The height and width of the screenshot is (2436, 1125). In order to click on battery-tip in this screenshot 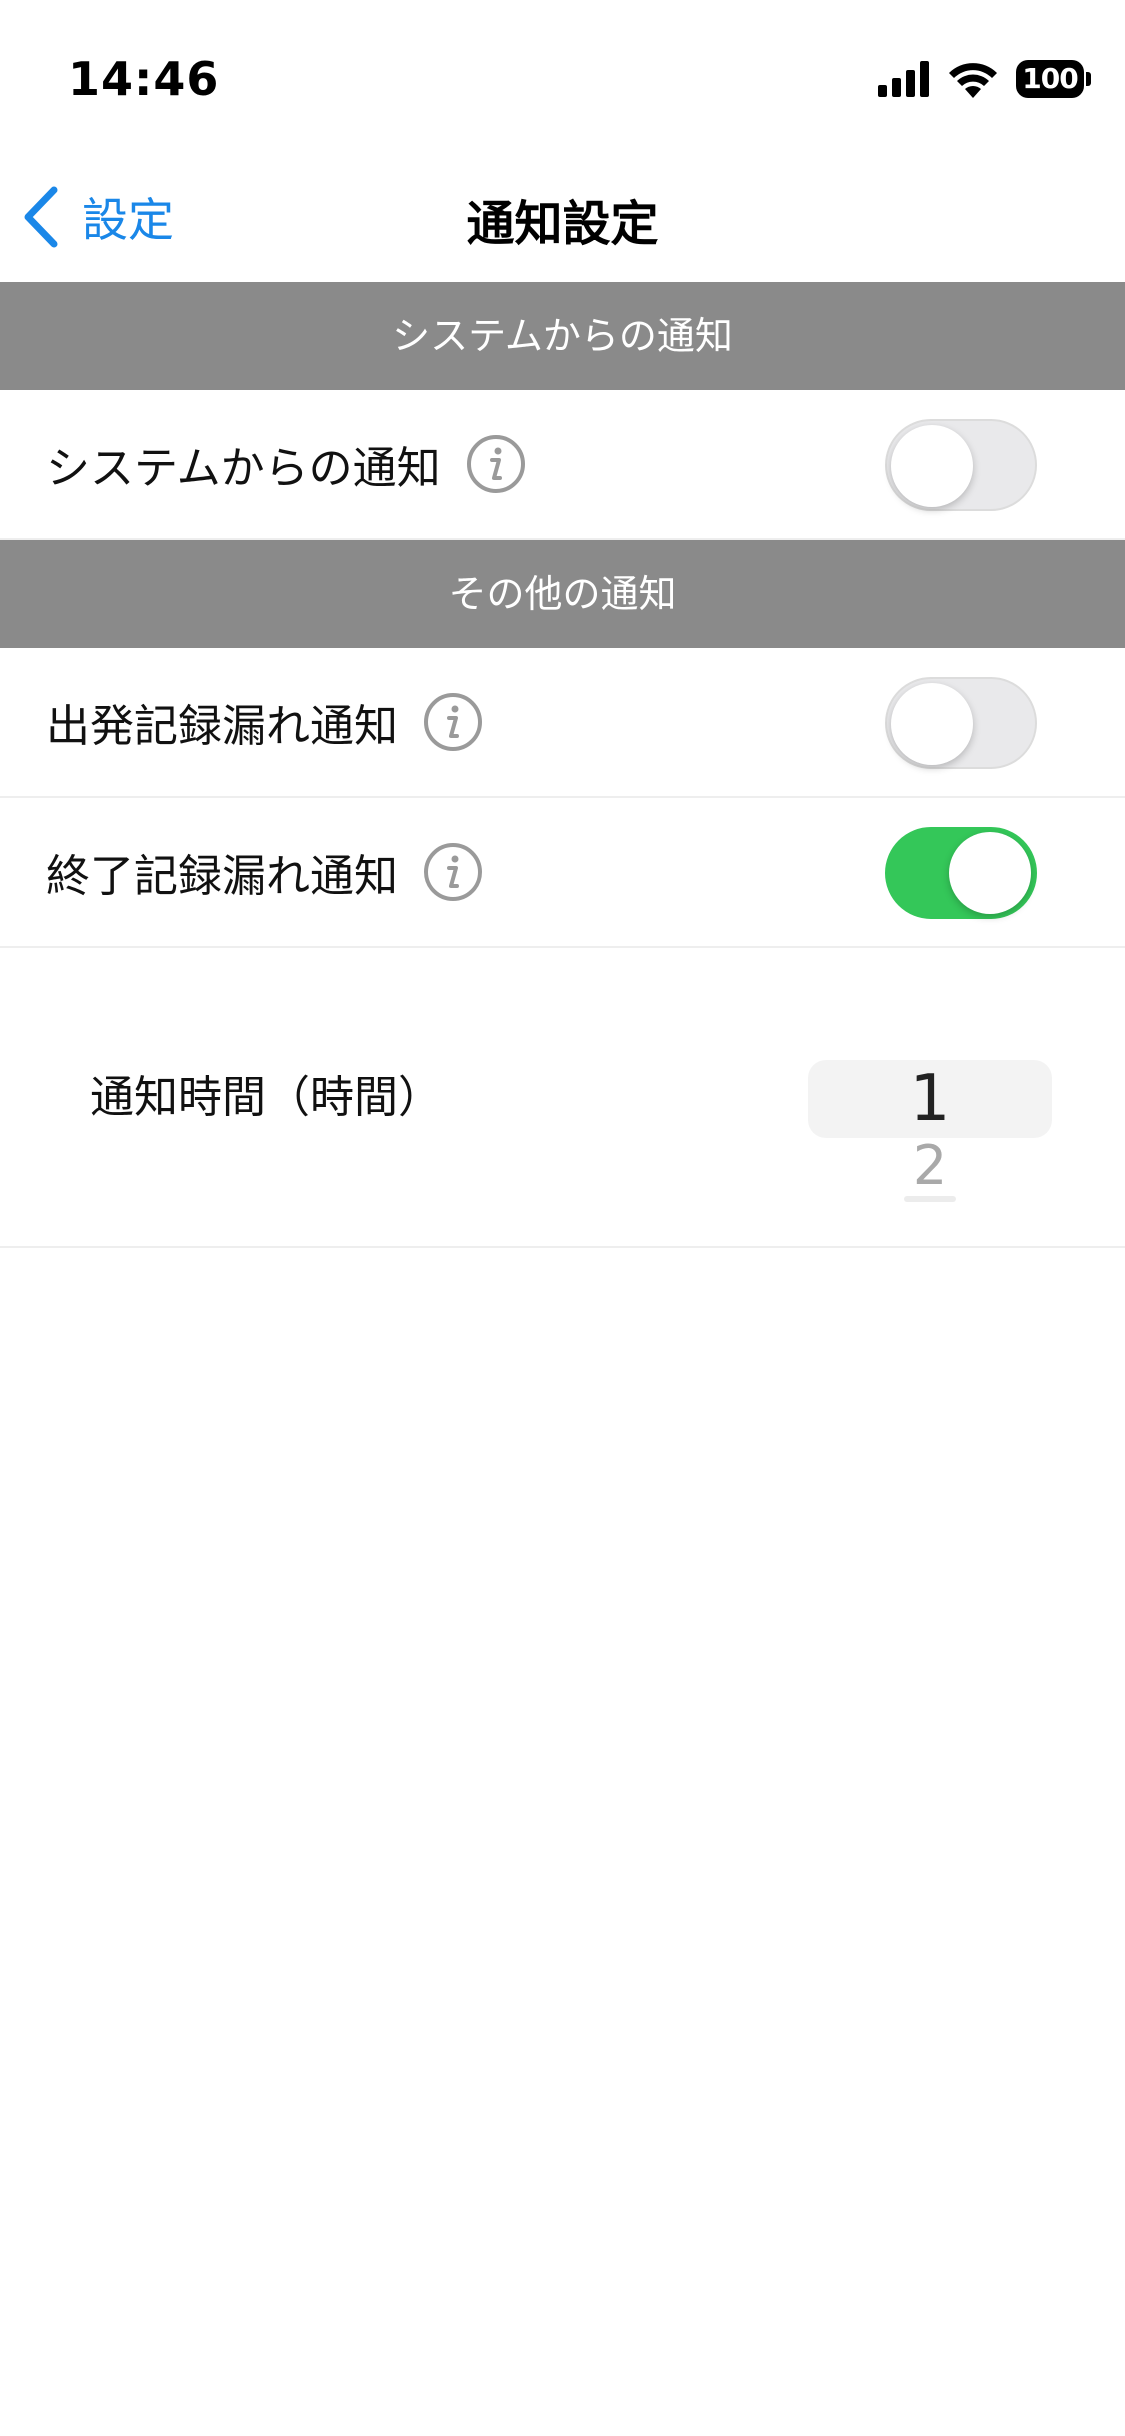, I will do `click(1088, 79)`.